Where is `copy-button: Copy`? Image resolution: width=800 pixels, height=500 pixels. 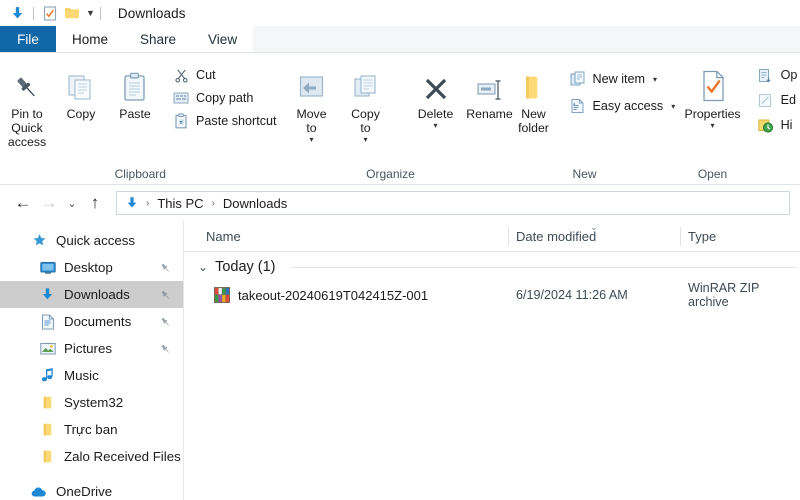
copy-button: Copy is located at coordinates (81, 91).